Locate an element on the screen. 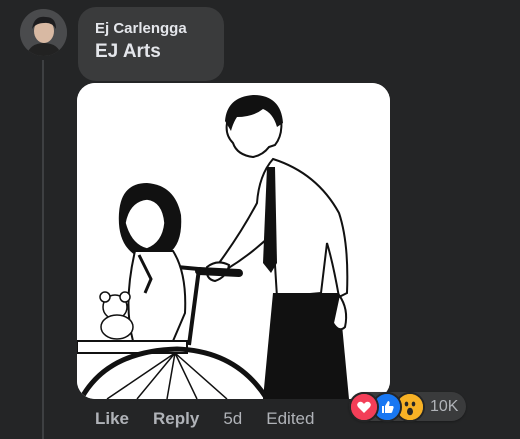 This screenshot has height=439, width=520. thread-line is located at coordinates (43, 249).